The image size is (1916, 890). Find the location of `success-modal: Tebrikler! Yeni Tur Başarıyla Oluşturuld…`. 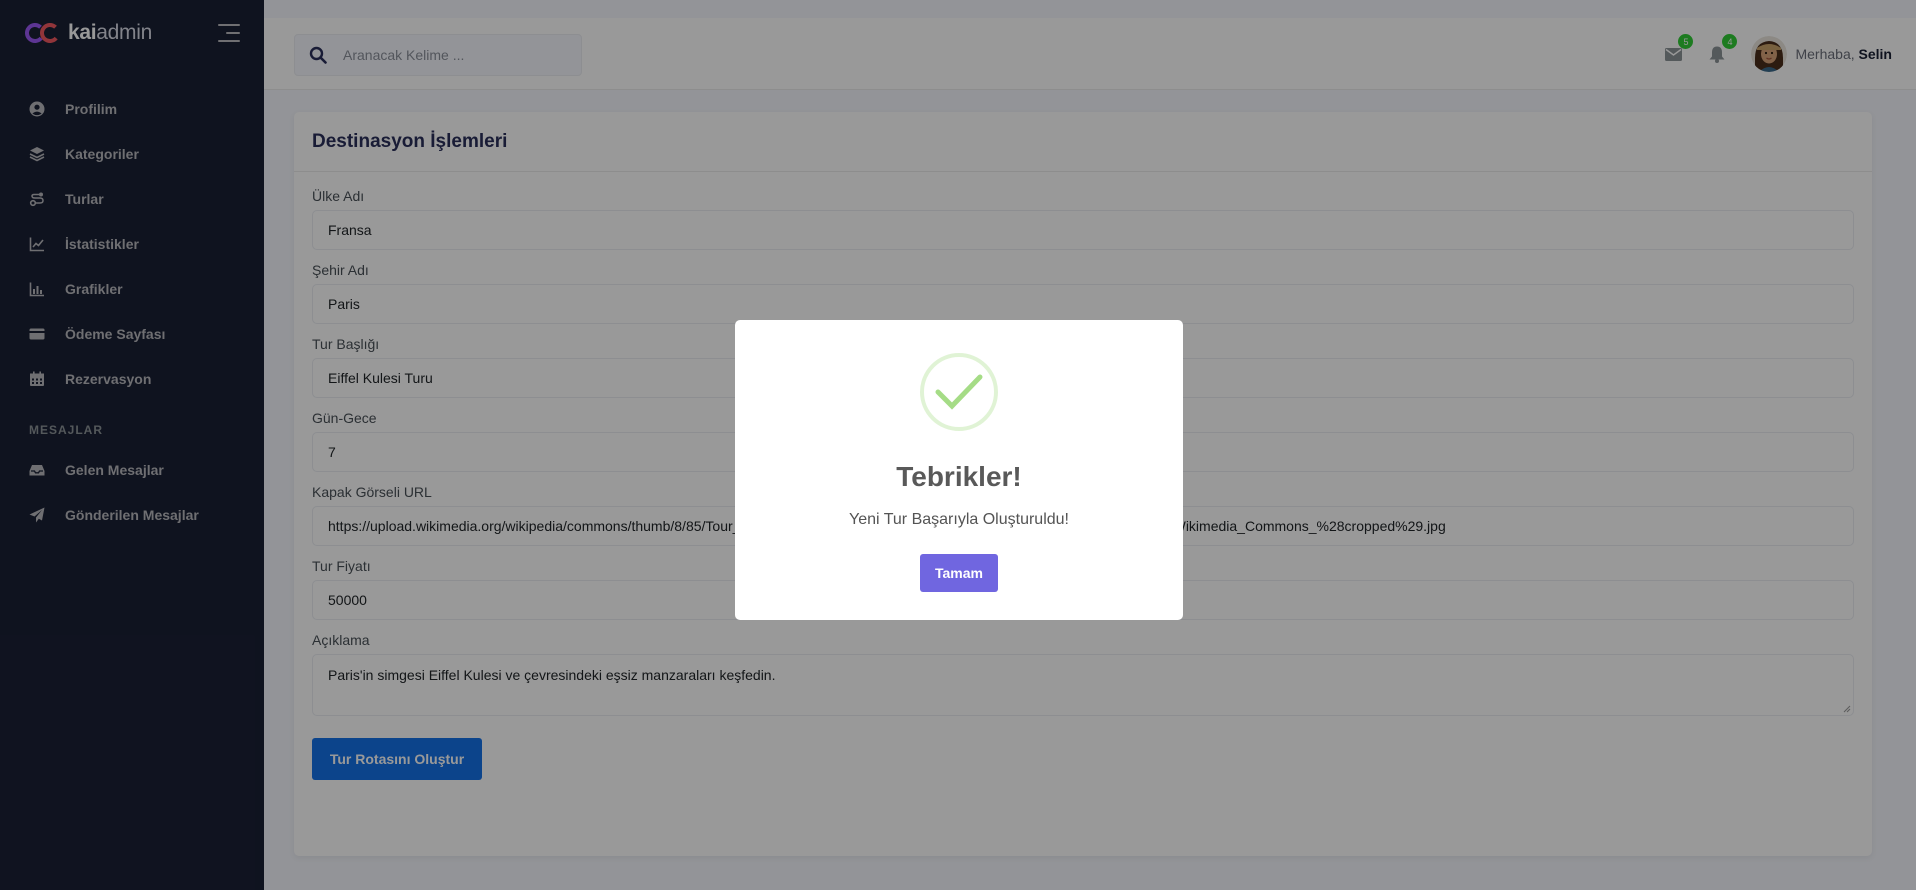

success-modal: Tebrikler! Yeni Tur Başarıyla Oluşturuld… is located at coordinates (959, 470).